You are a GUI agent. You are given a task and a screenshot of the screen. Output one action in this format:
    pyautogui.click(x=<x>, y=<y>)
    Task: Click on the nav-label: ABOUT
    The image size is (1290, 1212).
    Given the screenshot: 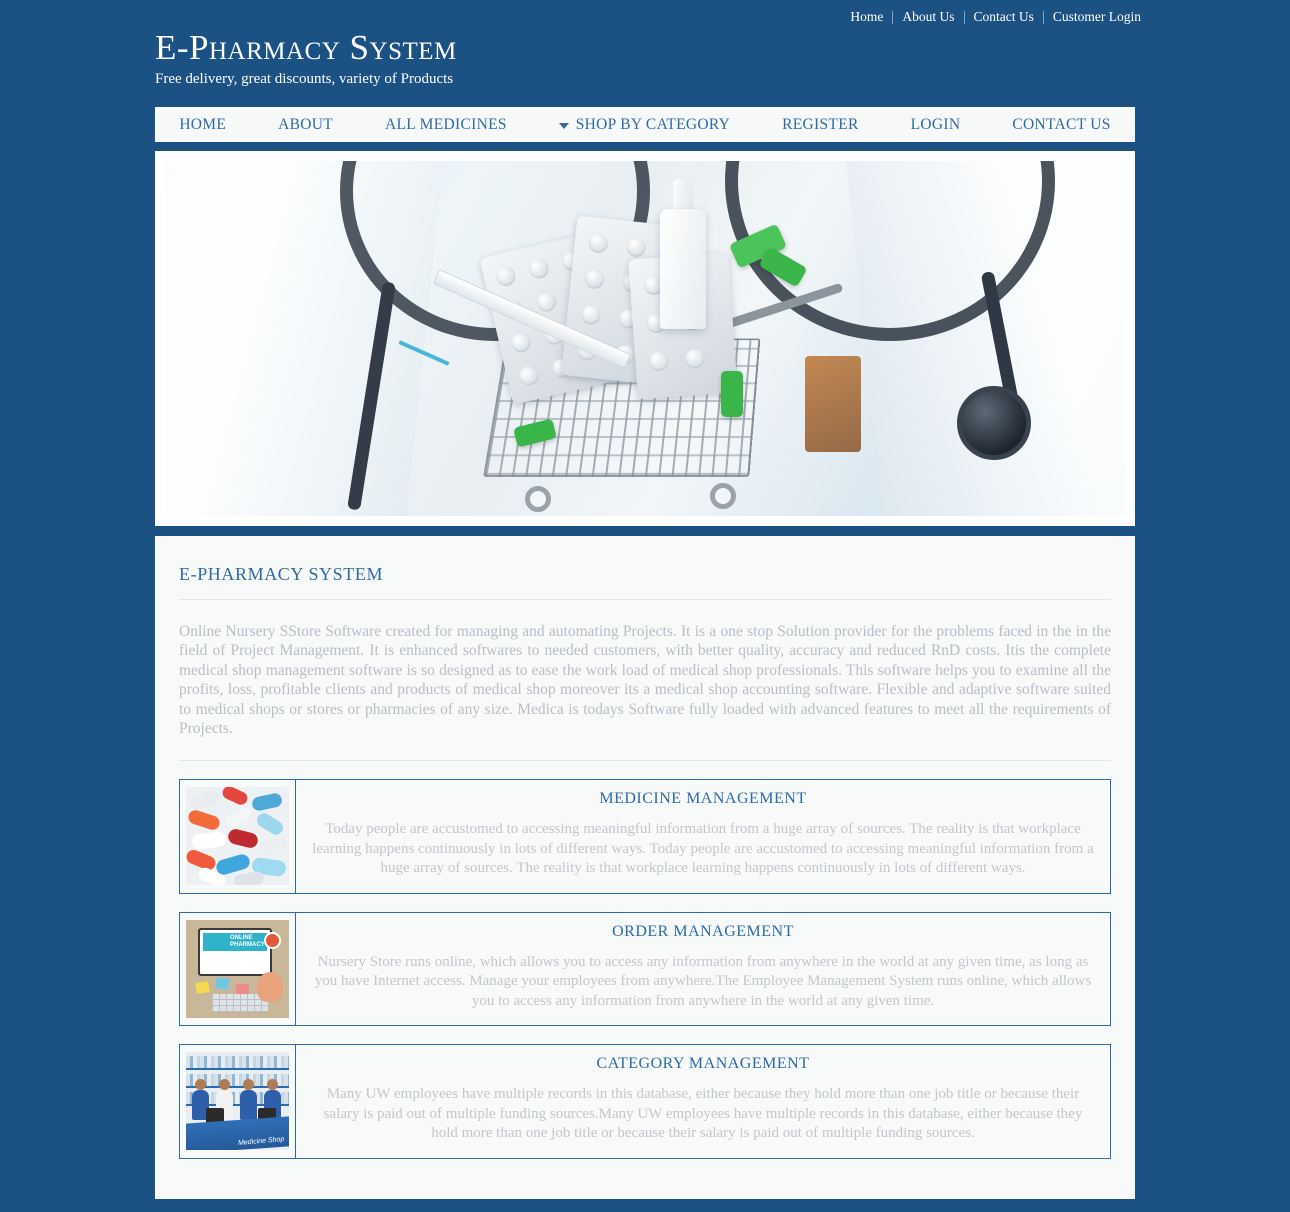 What is the action you would take?
    pyautogui.click(x=306, y=124)
    